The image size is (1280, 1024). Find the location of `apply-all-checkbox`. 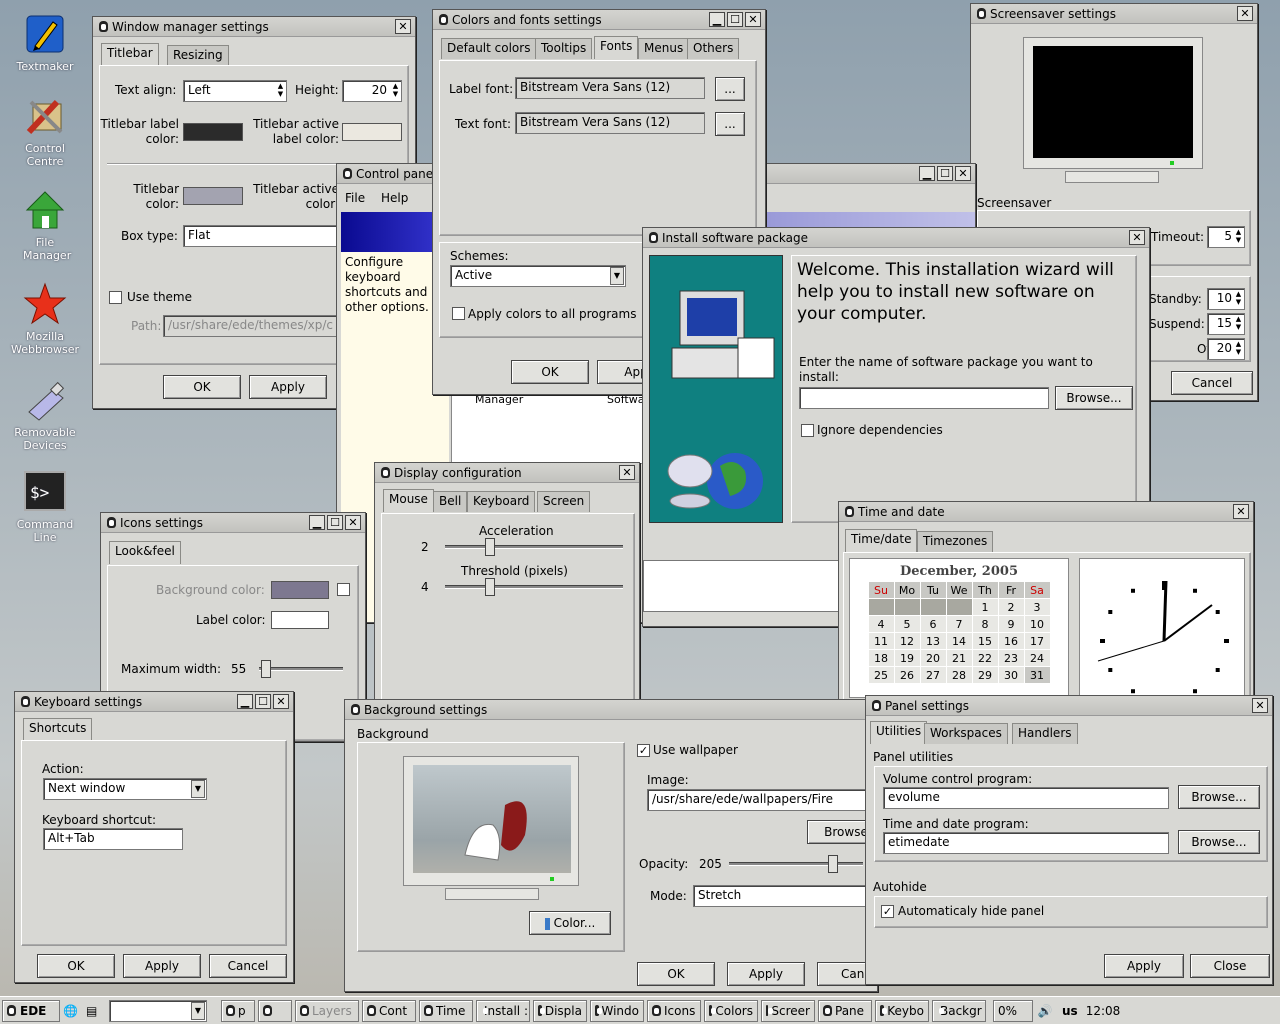

apply-all-checkbox is located at coordinates (458, 313).